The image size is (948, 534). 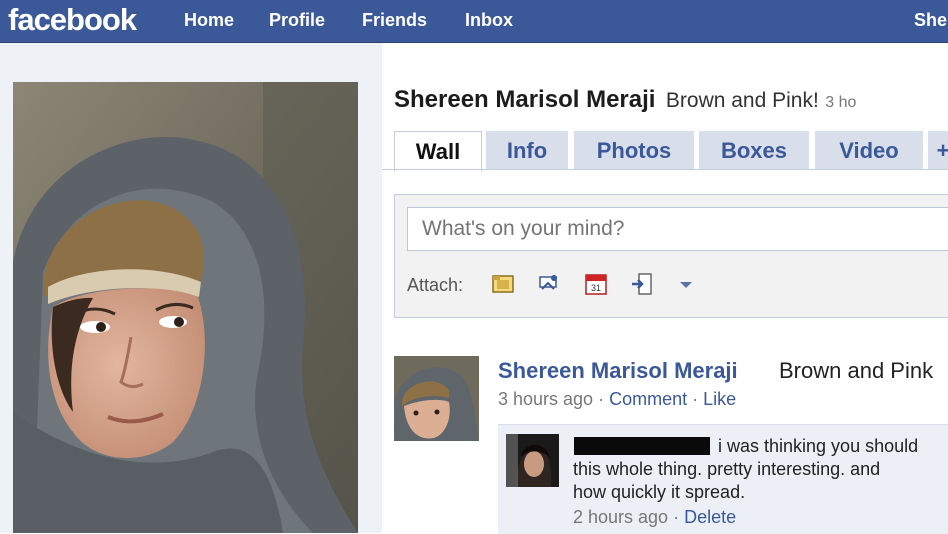 What do you see at coordinates (710, 517) in the screenshot?
I see `delete-link: Delete` at bounding box center [710, 517].